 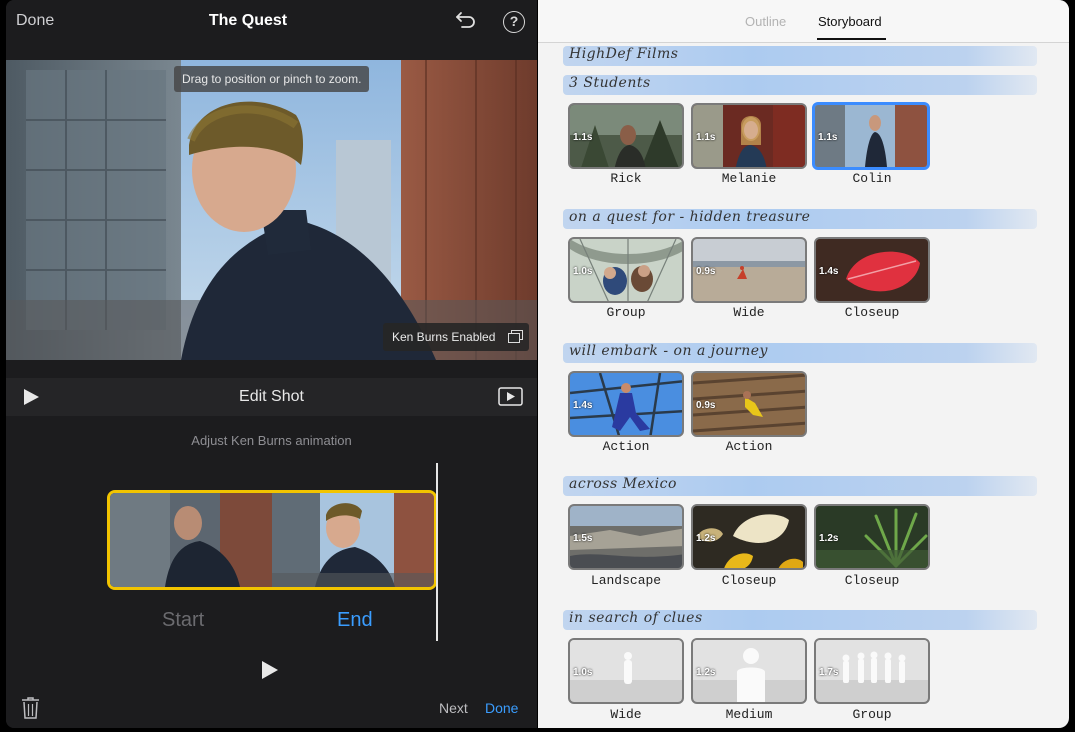 I want to click on edit-shot-title: Edit Shot, so click(x=271, y=396).